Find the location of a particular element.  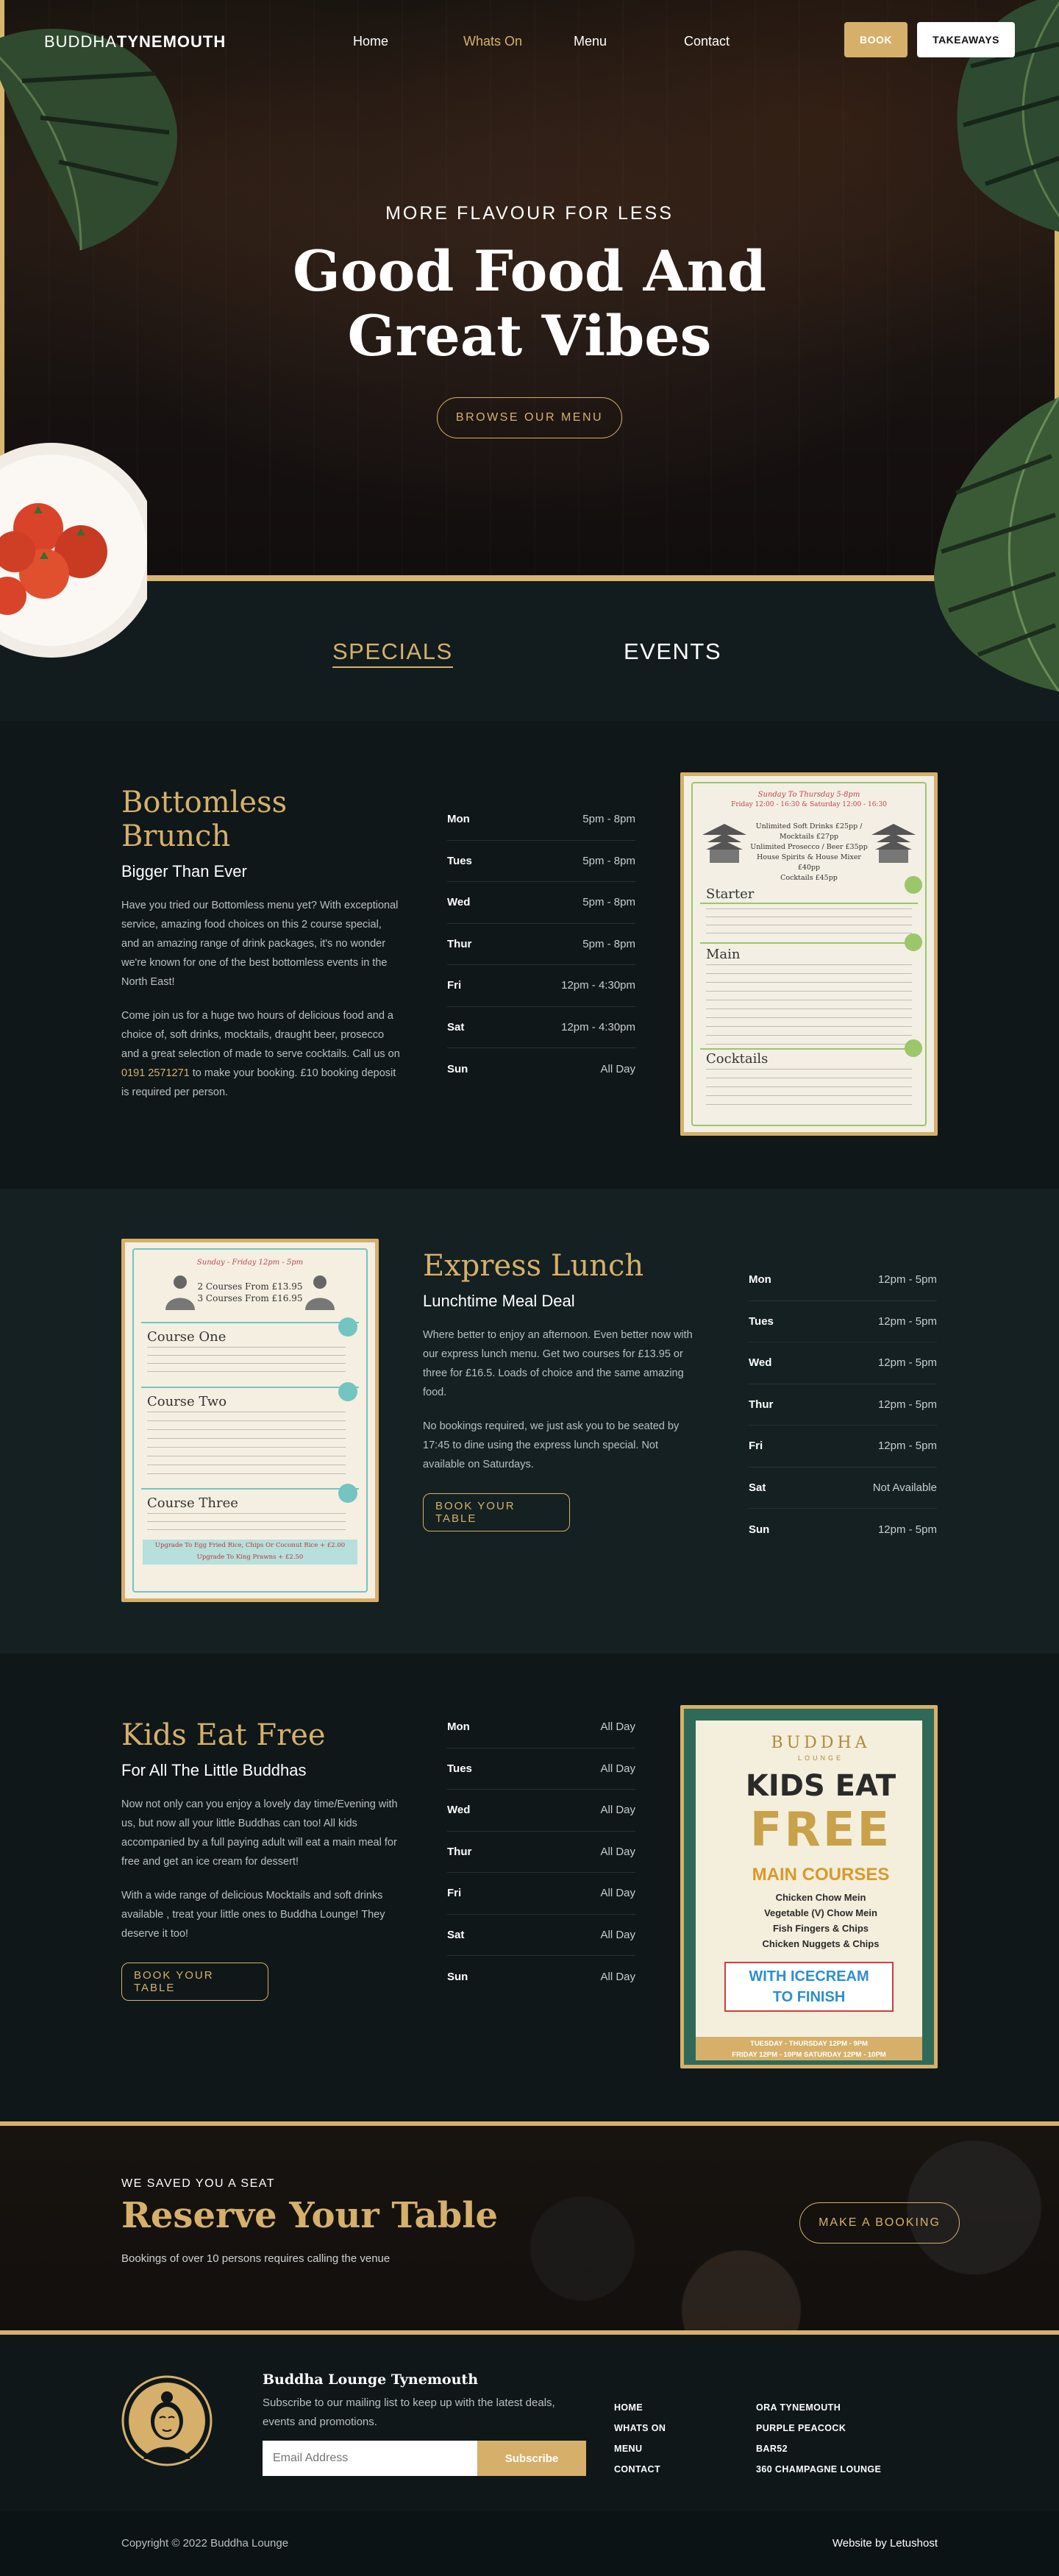

kids-book-table-button: BOOK YOUR TABLE is located at coordinates (195, 1982).